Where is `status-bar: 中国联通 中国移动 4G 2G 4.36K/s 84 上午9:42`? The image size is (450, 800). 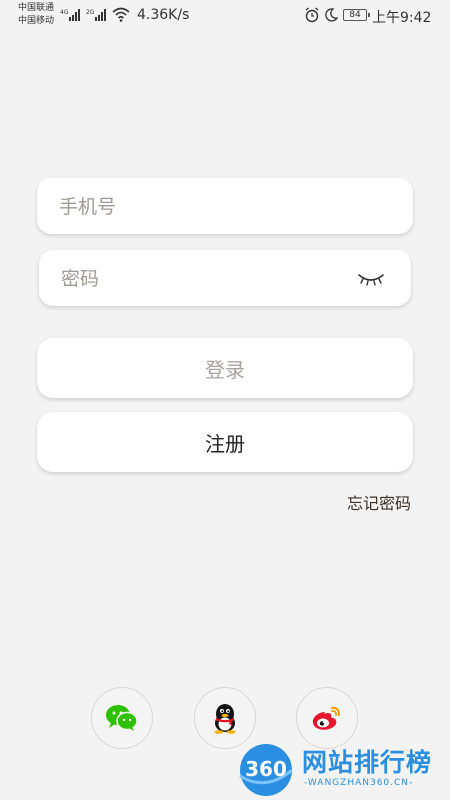 status-bar: 中国联通 中国移动 4G 2G 4.36K/s 84 上午9:42 is located at coordinates (225, 16).